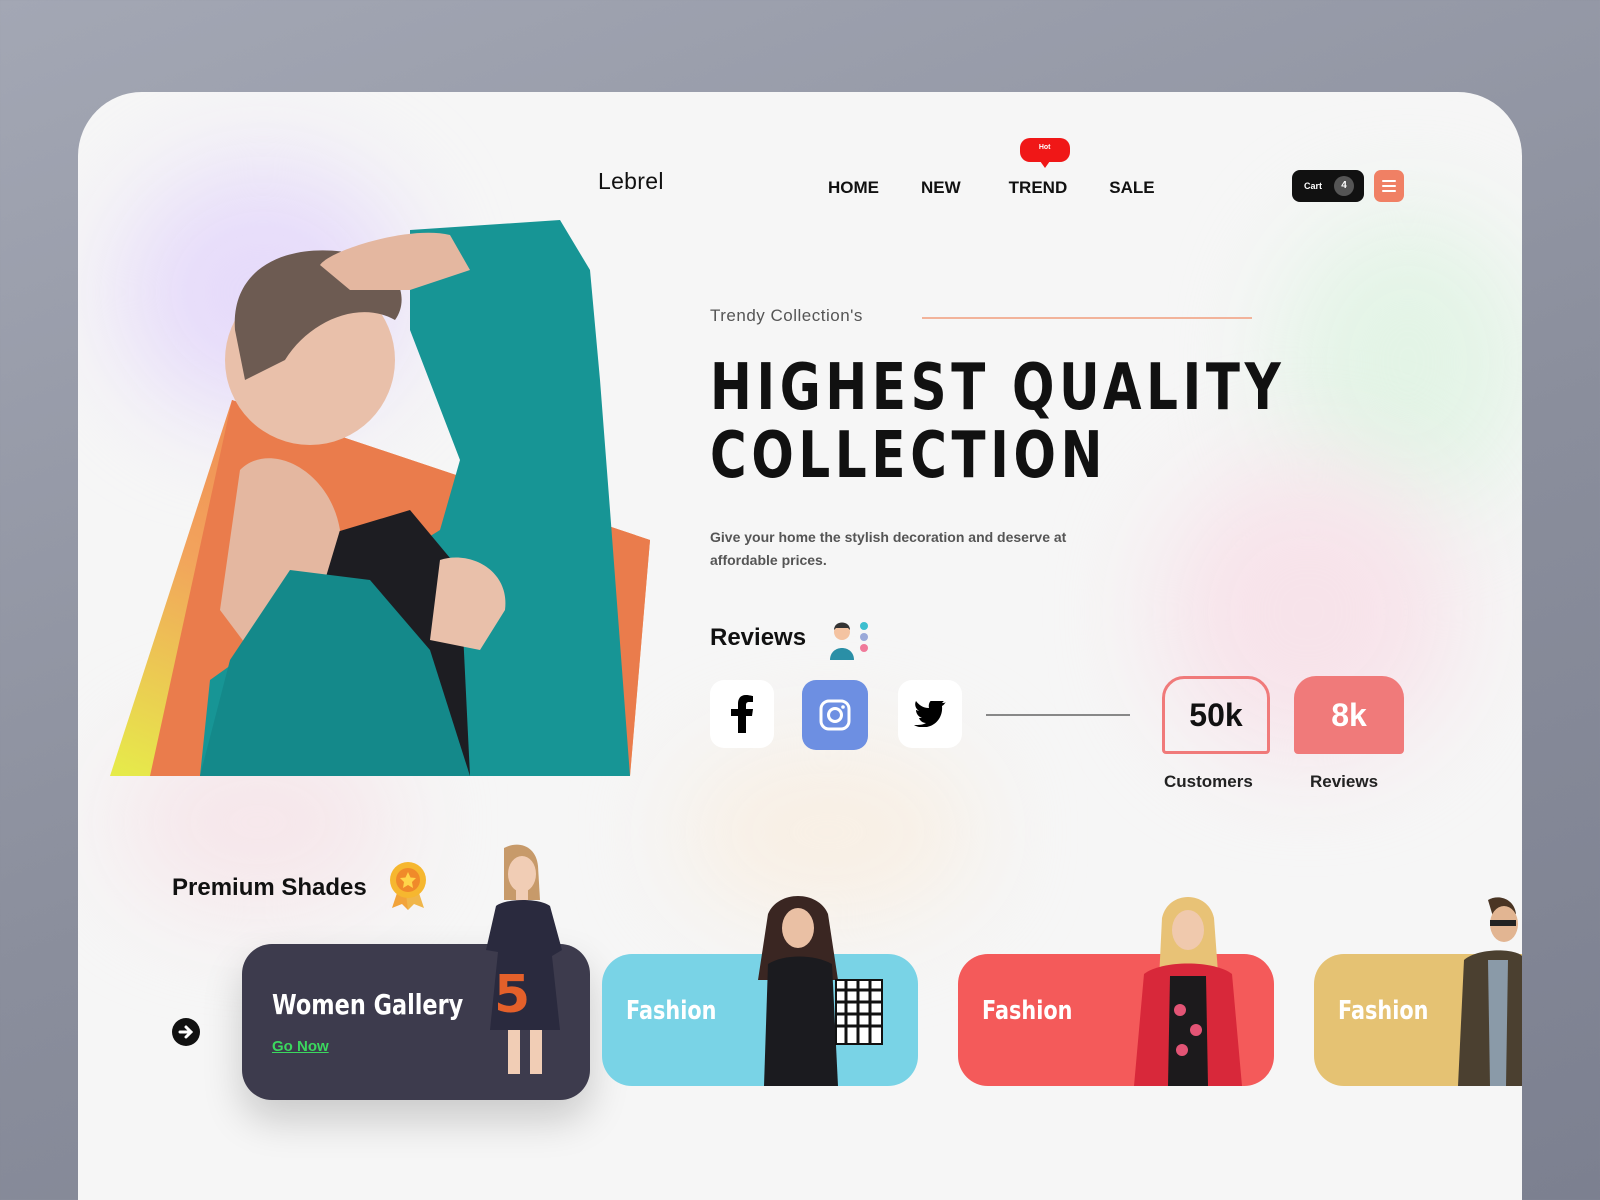 This screenshot has height=1200, width=1600. Describe the element at coordinates (186, 1032) in the screenshot. I see `arrow-right-icon` at that location.